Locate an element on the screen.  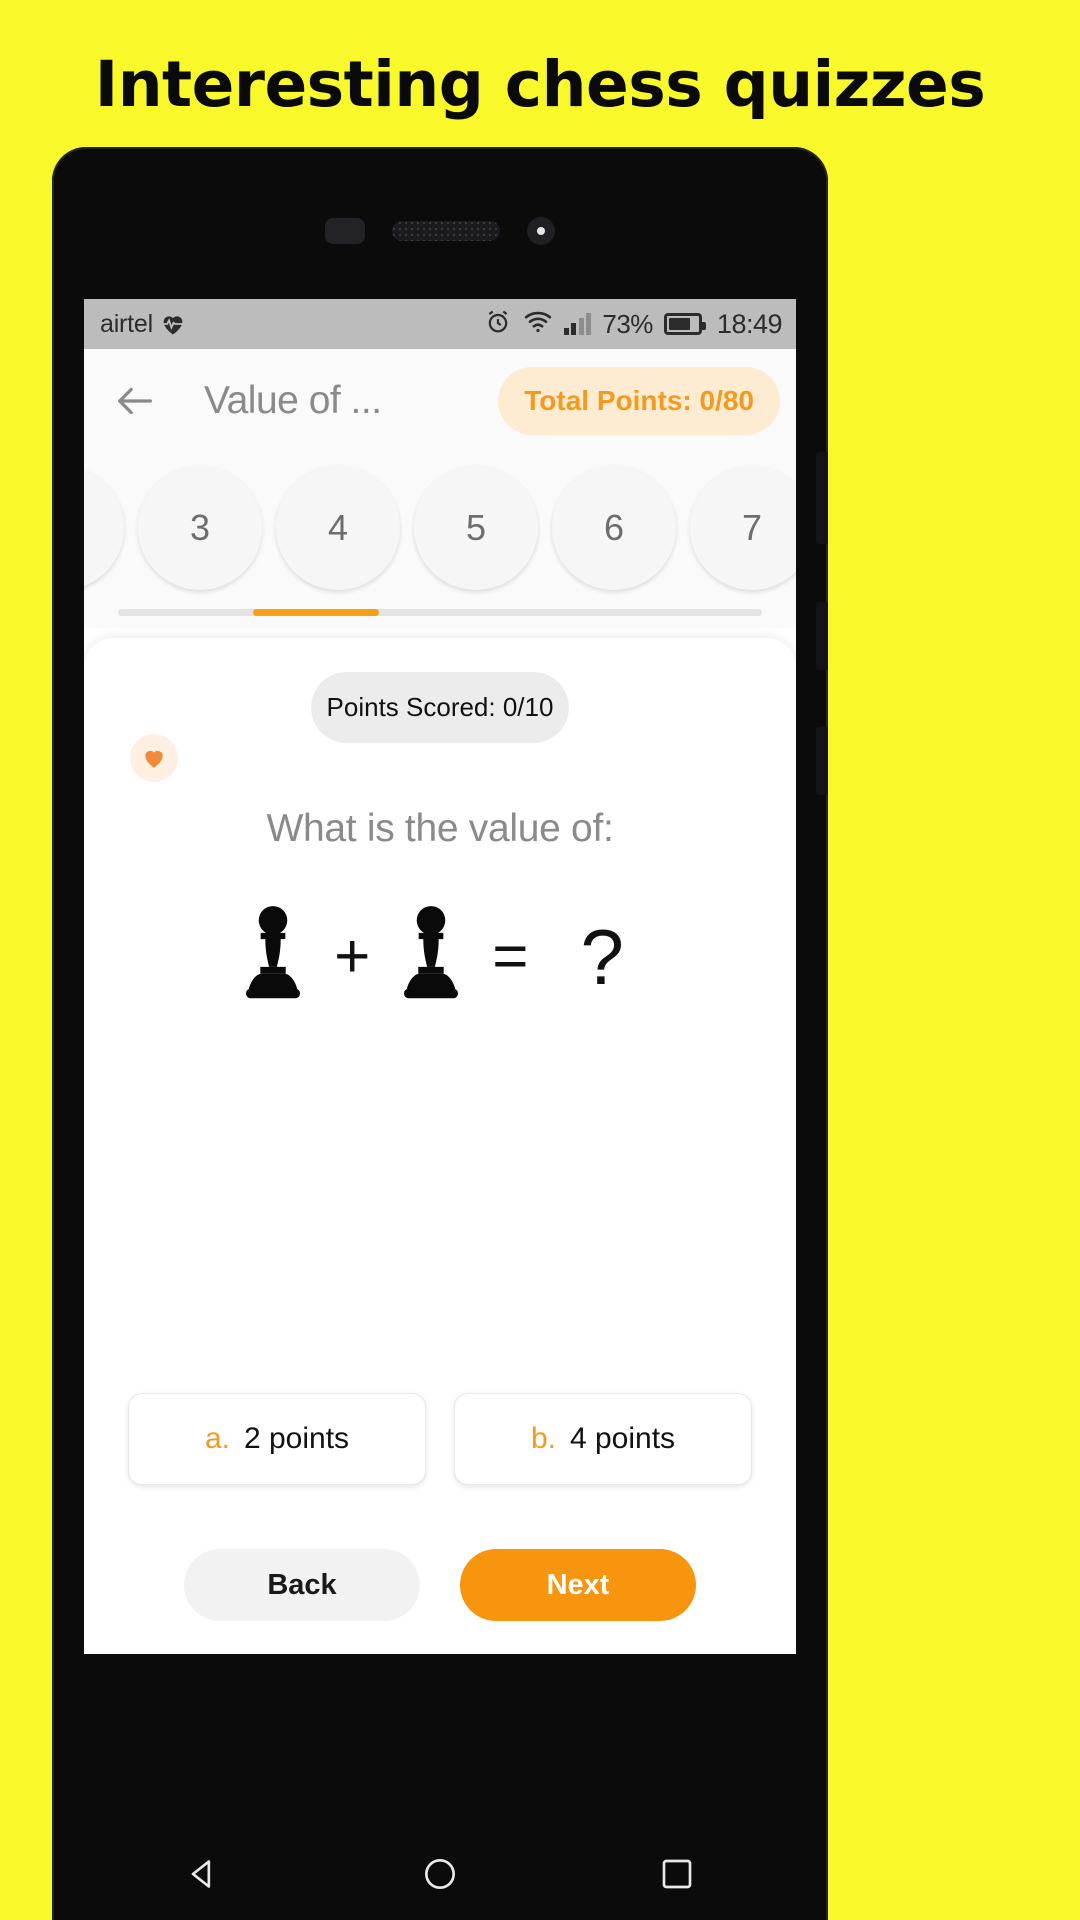
question-prompt: What is the value of: is located at coordinates (440, 828).